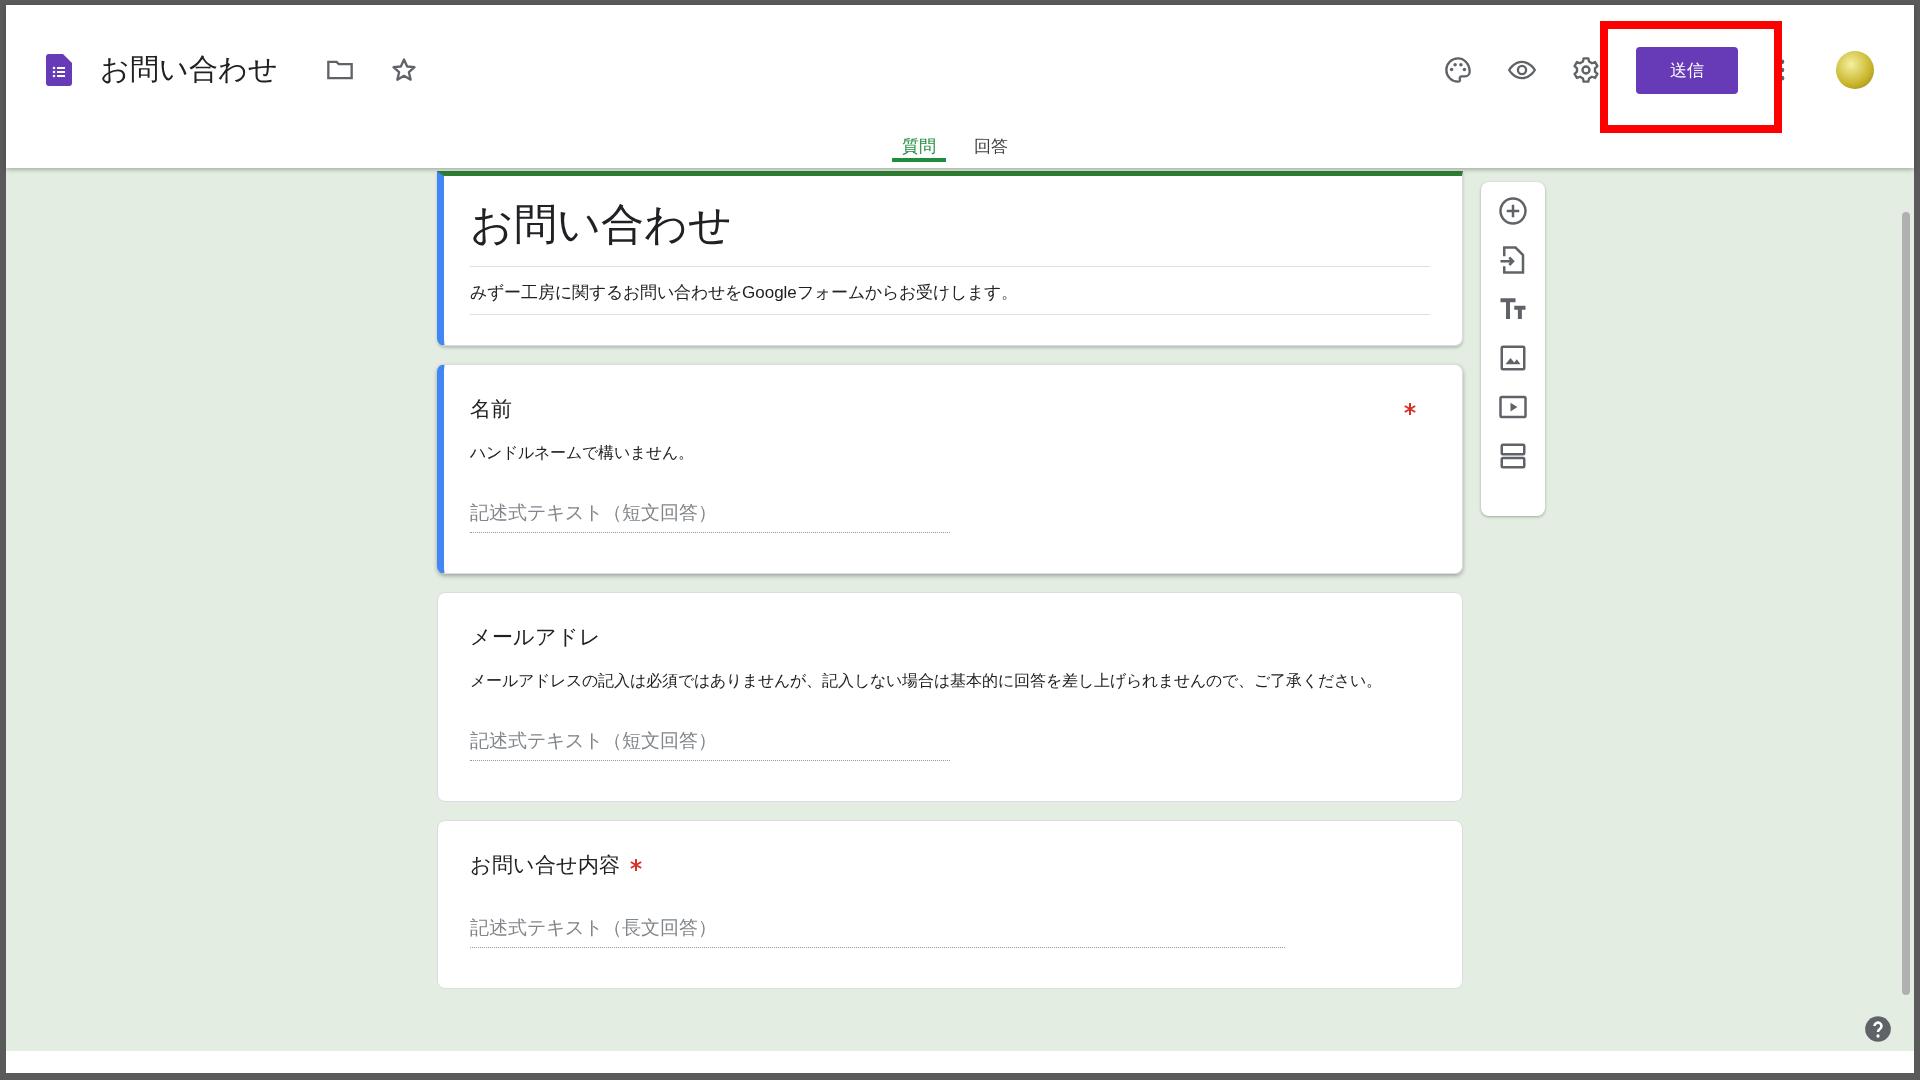 The image size is (1920, 1080). I want to click on settings-icon, so click(1586, 70).